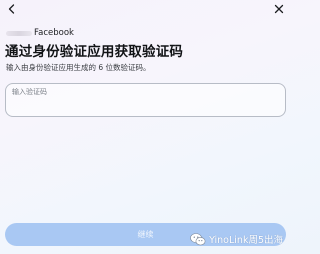  Describe the element at coordinates (54, 33) in the screenshot. I see `platform-name: Facebook` at that location.